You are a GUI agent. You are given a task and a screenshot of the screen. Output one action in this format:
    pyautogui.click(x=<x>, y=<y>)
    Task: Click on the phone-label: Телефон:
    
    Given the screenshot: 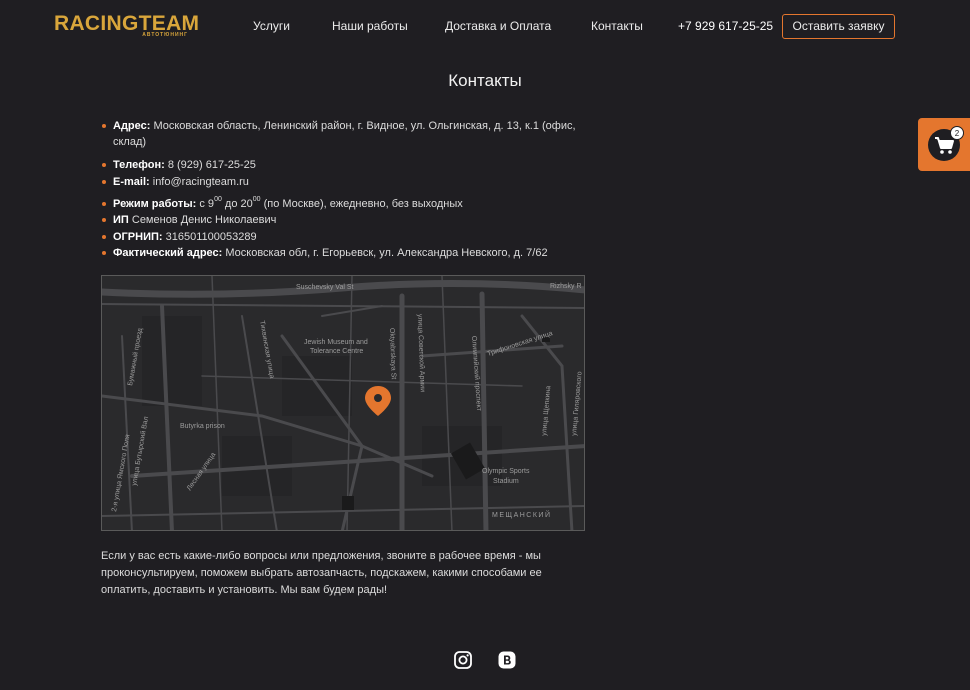 What is the action you would take?
    pyautogui.click(x=139, y=165)
    